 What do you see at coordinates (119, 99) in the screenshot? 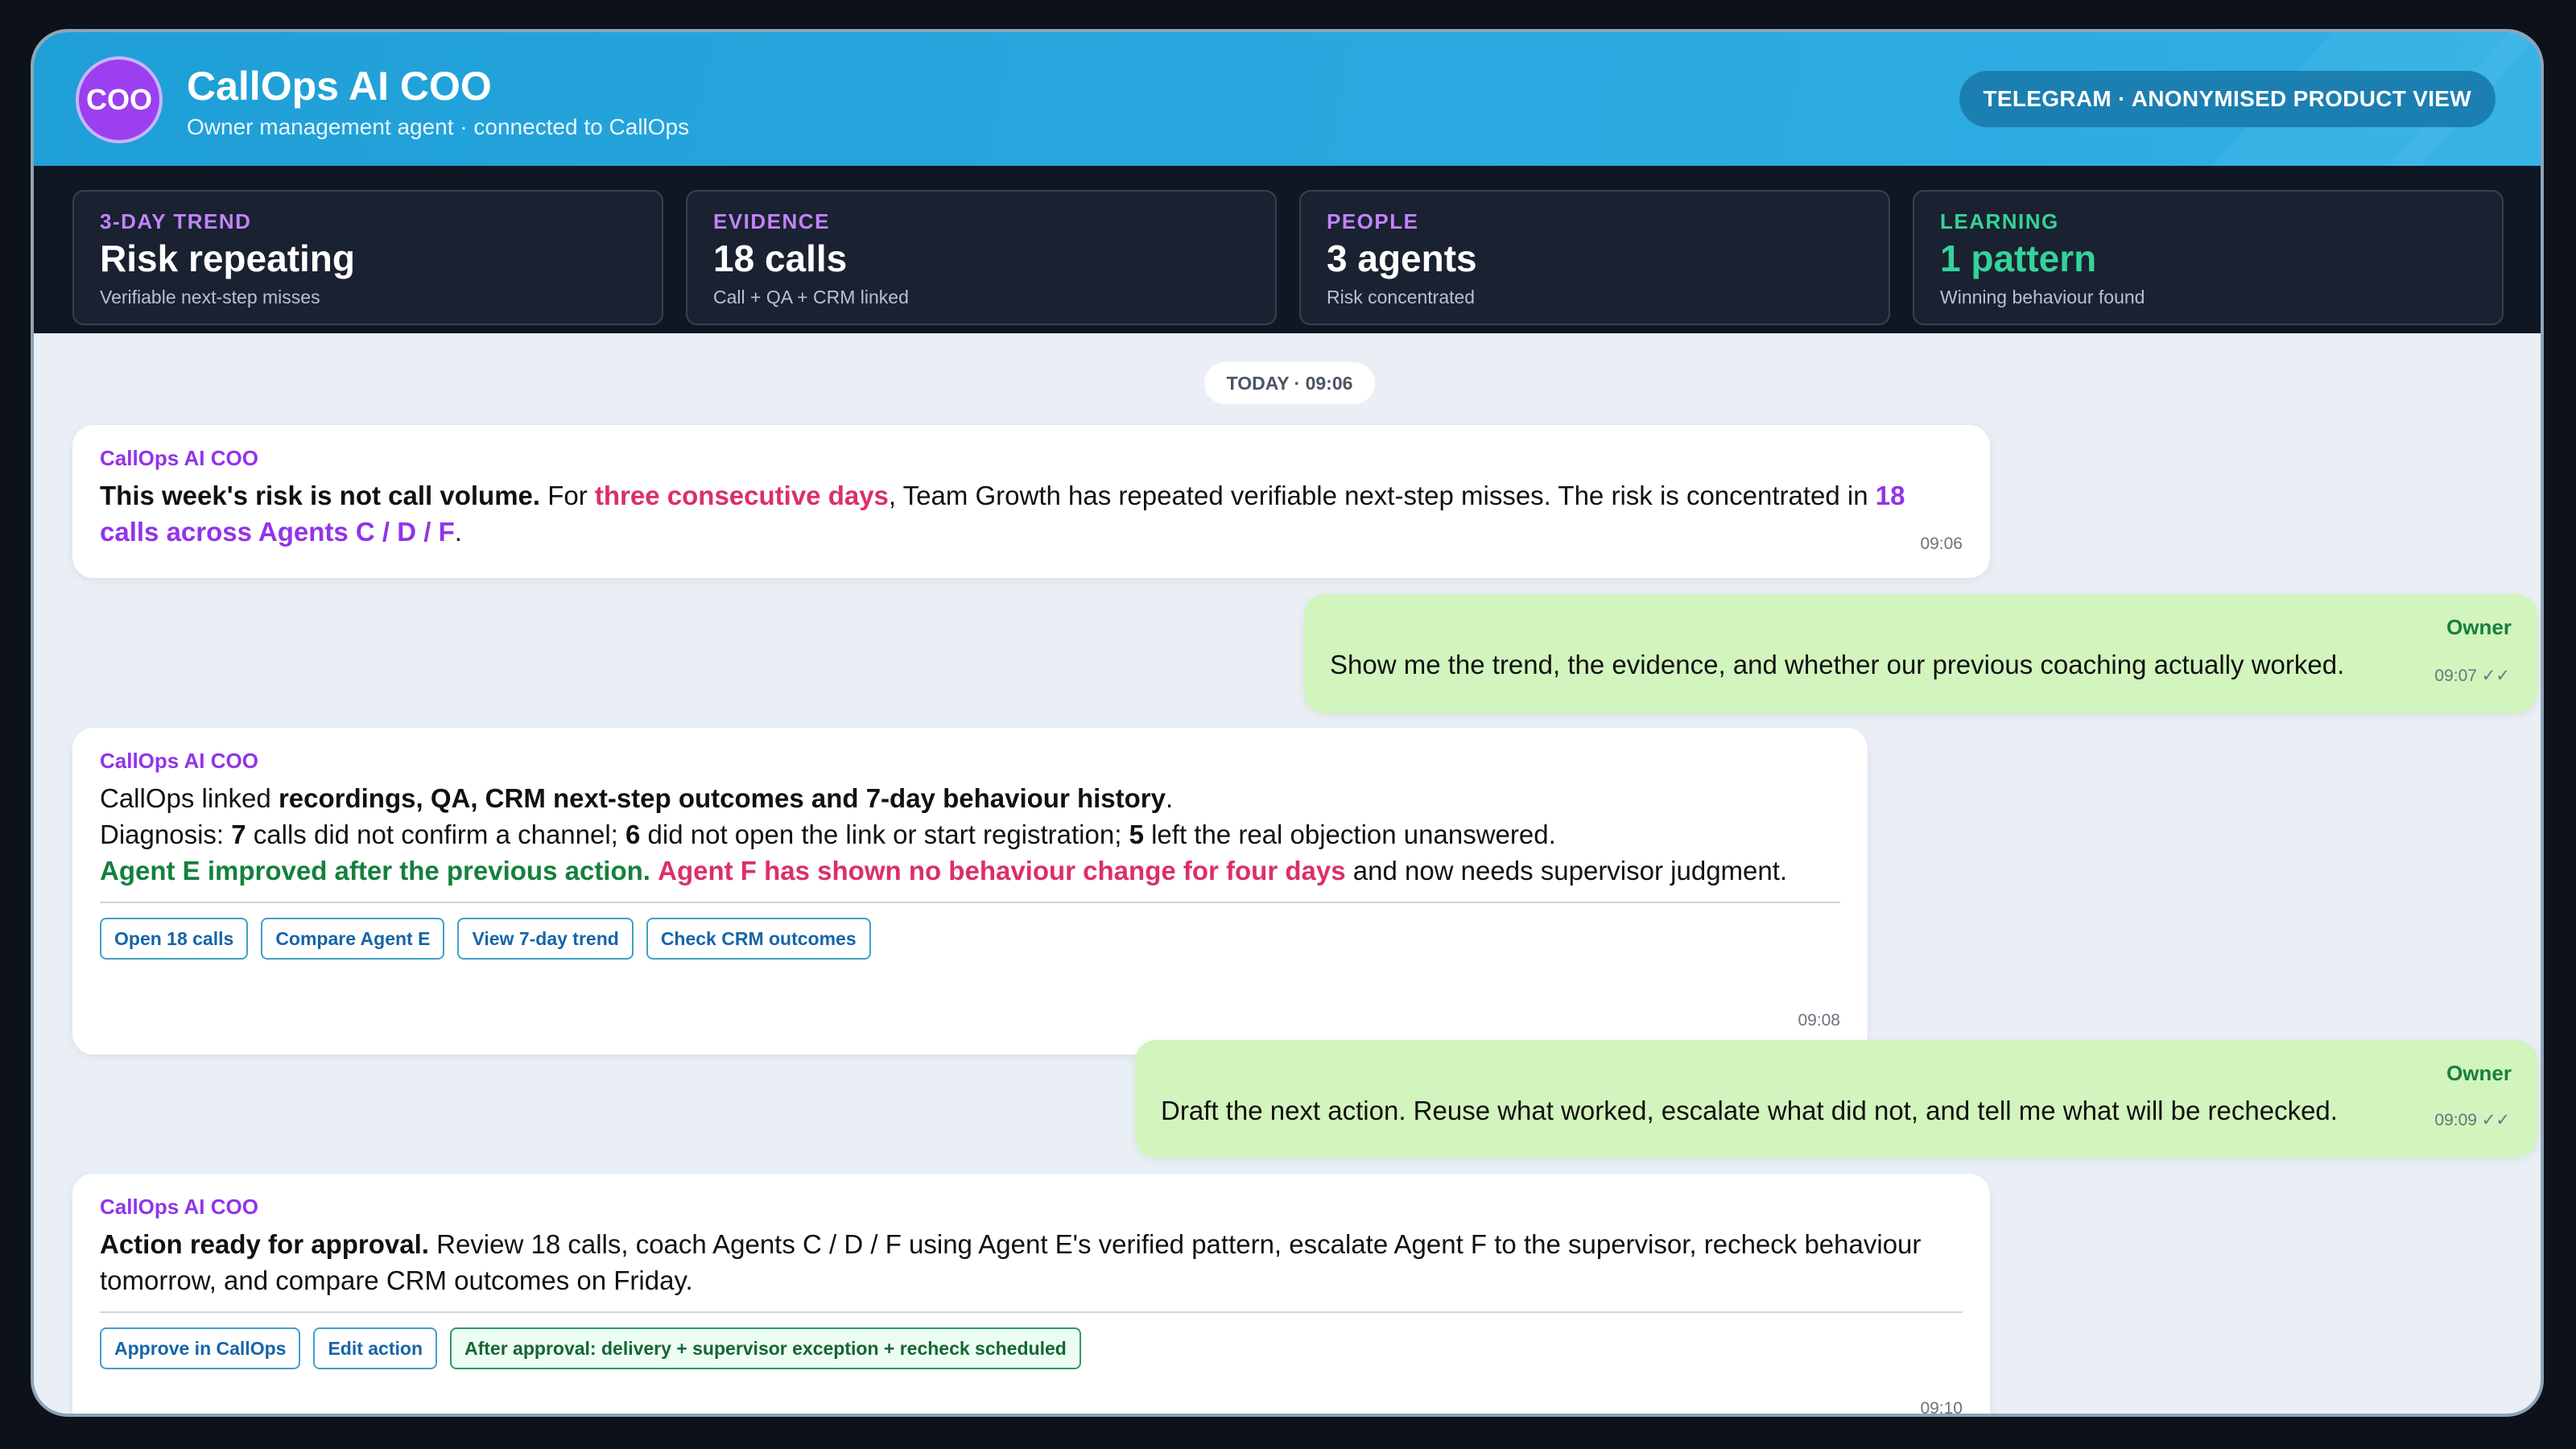
I see `avatar: COO` at bounding box center [119, 99].